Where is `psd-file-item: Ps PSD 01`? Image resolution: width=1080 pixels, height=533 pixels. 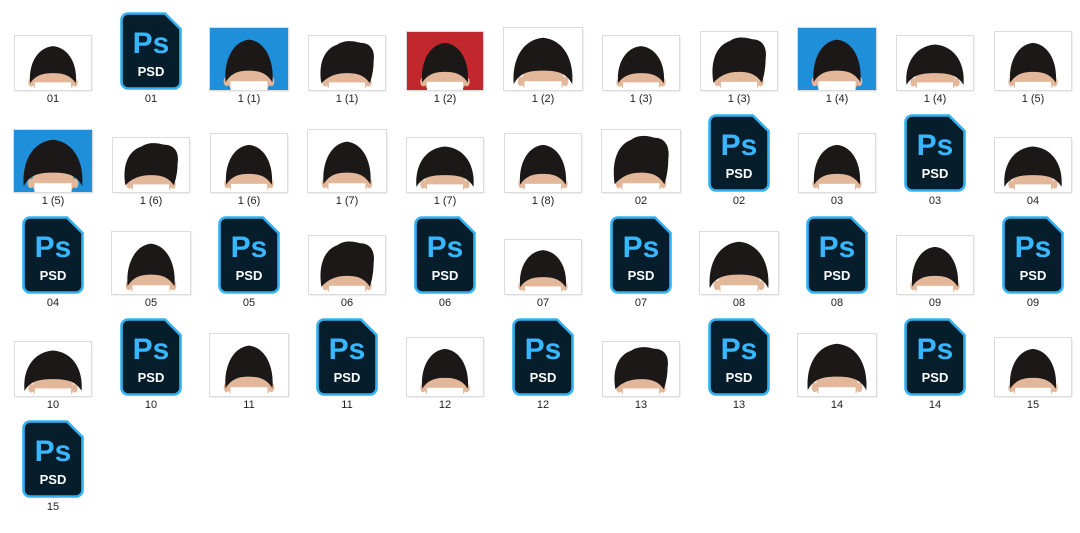
psd-file-item: Ps PSD 01 is located at coordinates (151, 59).